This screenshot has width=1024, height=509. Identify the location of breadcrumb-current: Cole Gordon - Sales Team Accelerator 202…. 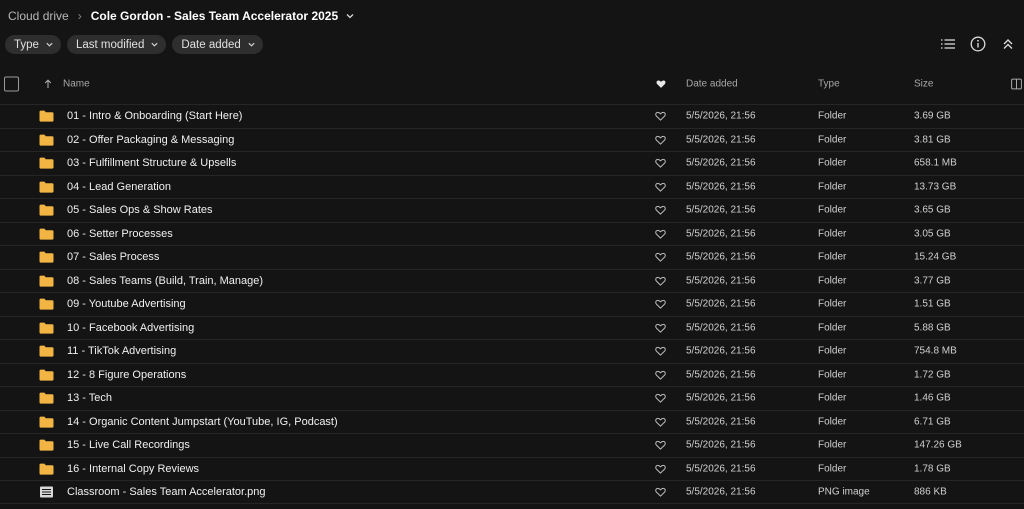
(214, 16).